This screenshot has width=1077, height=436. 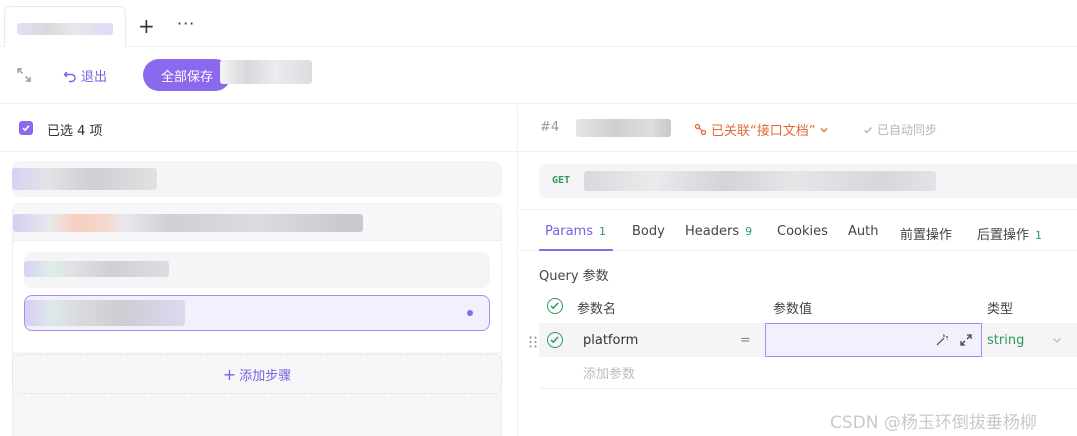 I want to click on step-title-redacted, so click(x=84, y=179).